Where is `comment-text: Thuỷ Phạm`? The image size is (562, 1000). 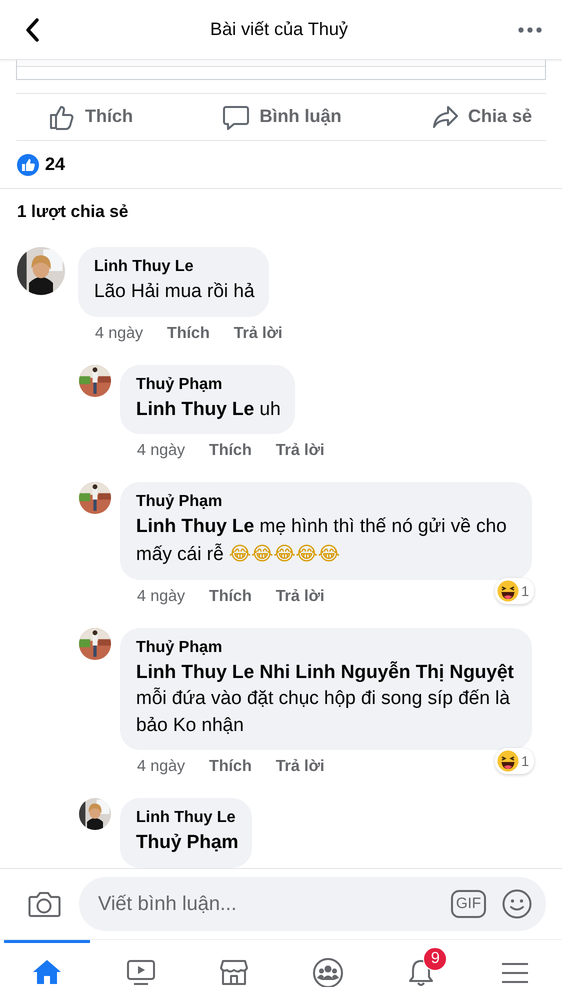 comment-text: Thuỷ Phạm is located at coordinates (187, 843).